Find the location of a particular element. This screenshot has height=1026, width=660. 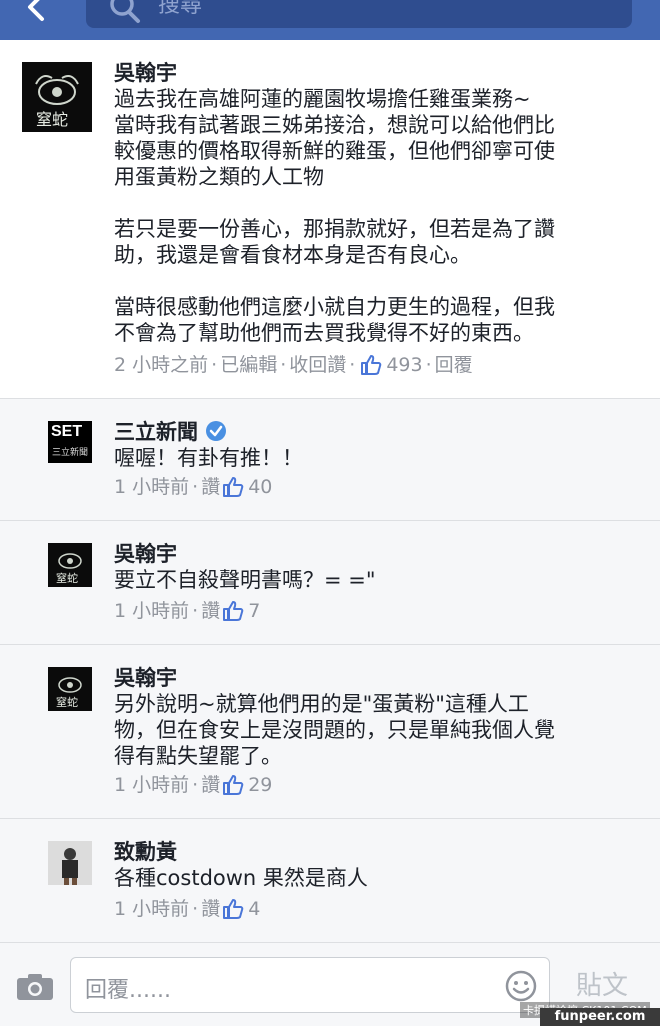

comment-author: 三立新聞 is located at coordinates (170, 432).